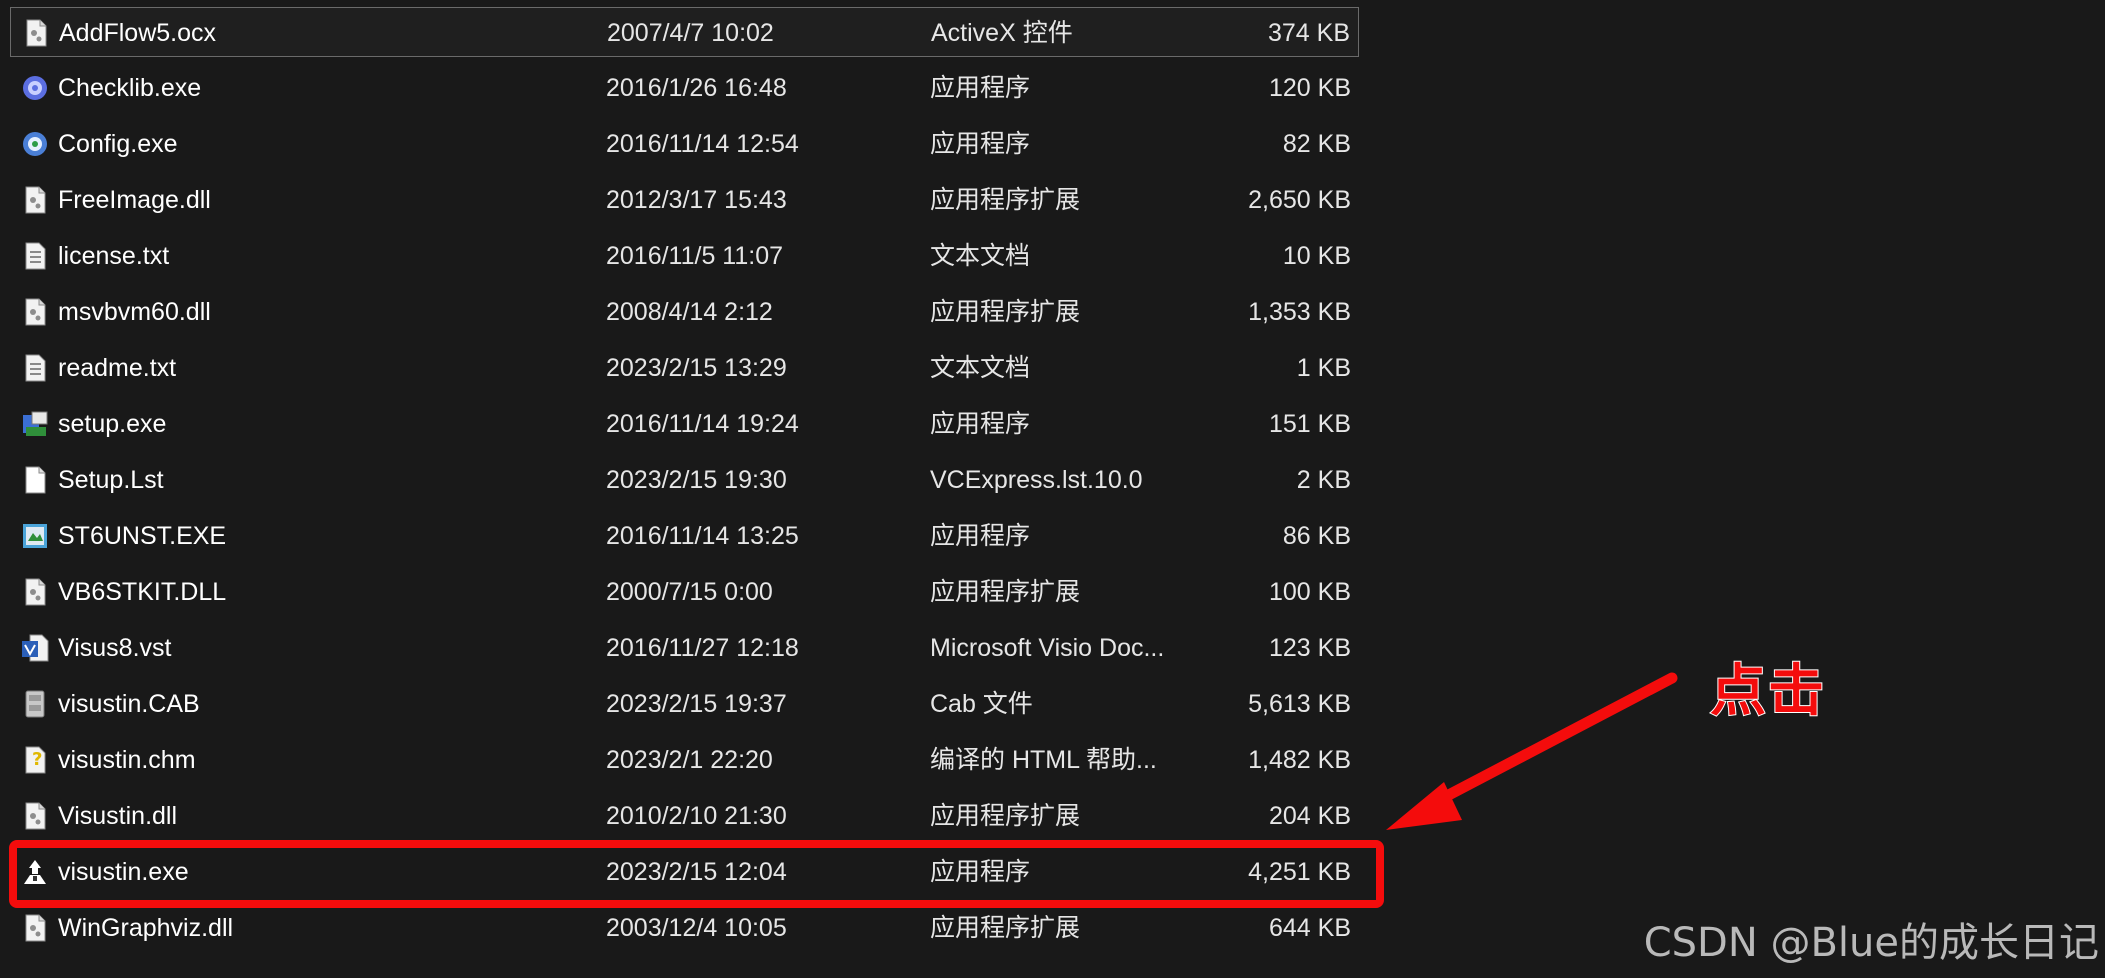 This screenshot has height=978, width=2105. Describe the element at coordinates (696, 874) in the screenshot. I see `highlight-box` at that location.